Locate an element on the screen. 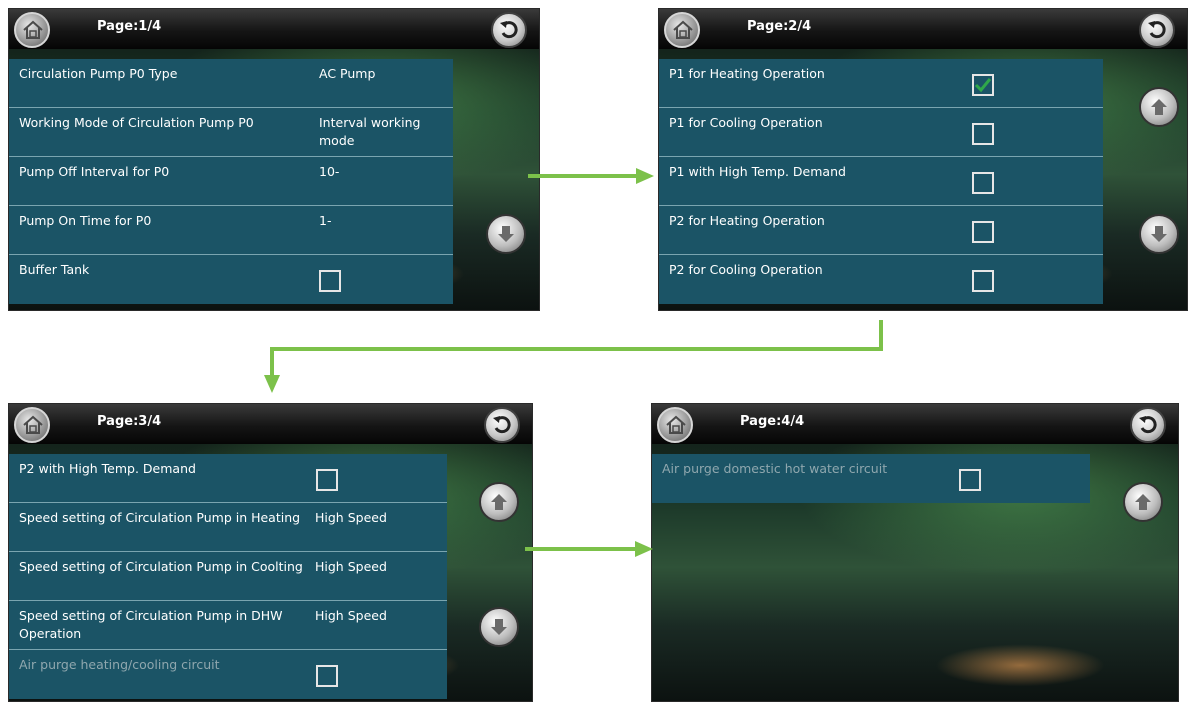  row-label: Working Mode of Circulation Pump P0 is located at coordinates (136, 122).